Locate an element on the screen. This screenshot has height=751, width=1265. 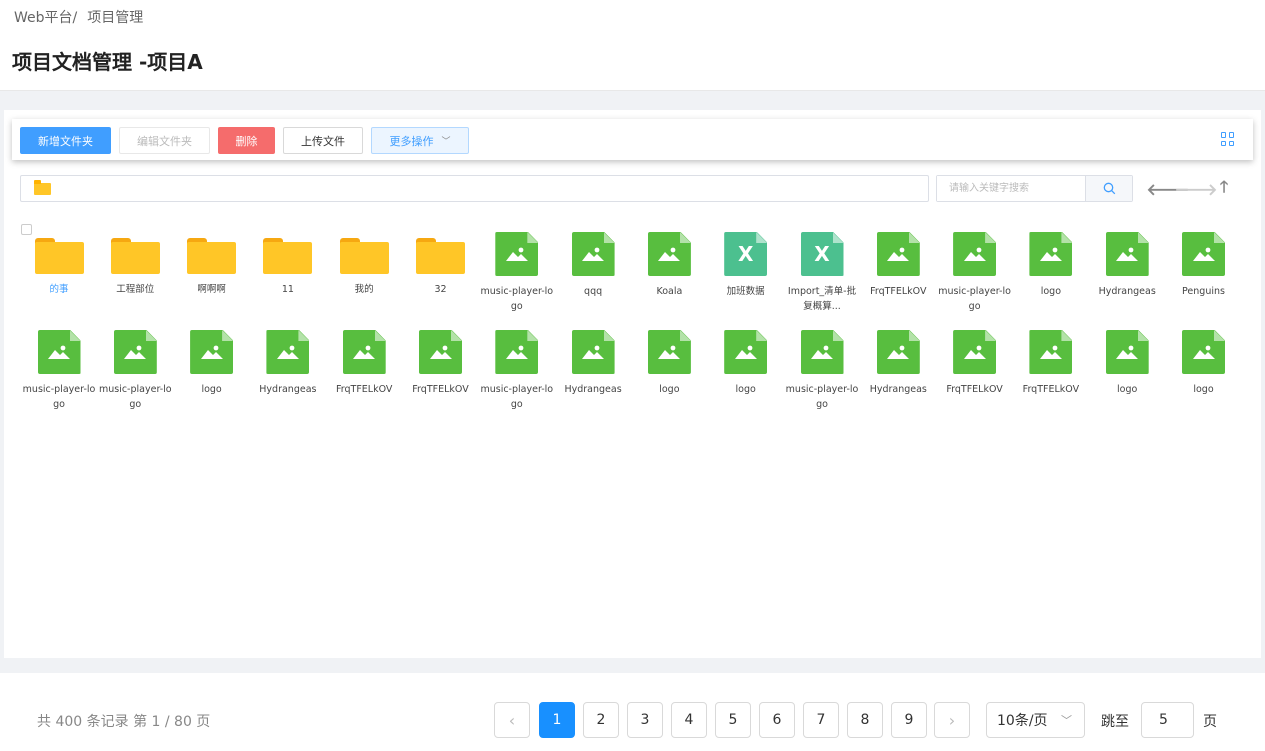
folder-item: 啊啊啊 is located at coordinates (212, 272).